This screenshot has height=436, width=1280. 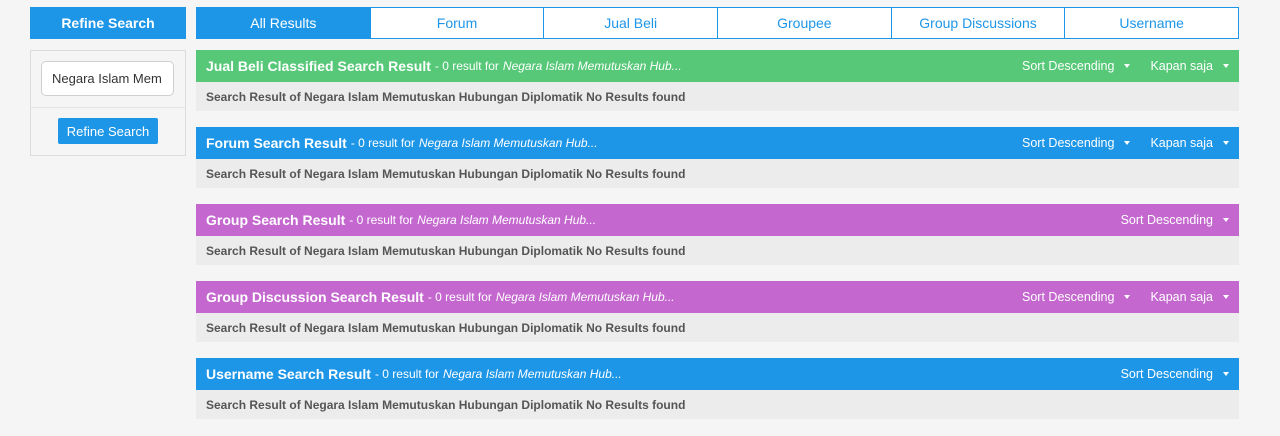 I want to click on tab-jual-beli: Jual Beli, so click(x=631, y=23).